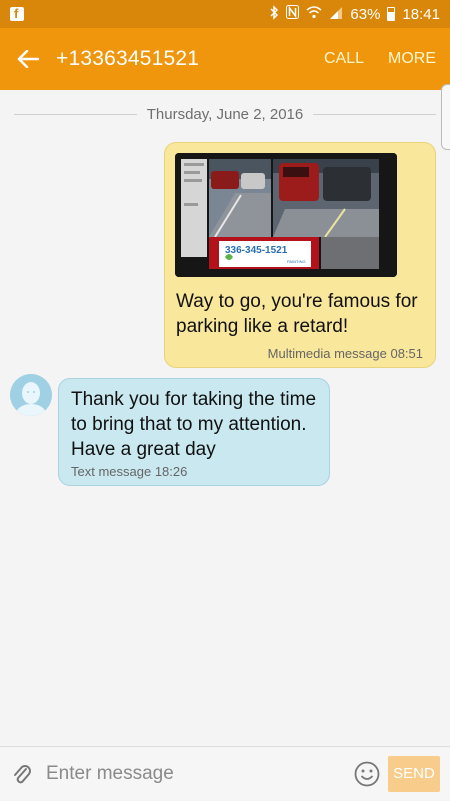  I want to click on mms-image-caption-sub: PAINTING, so click(296, 261).